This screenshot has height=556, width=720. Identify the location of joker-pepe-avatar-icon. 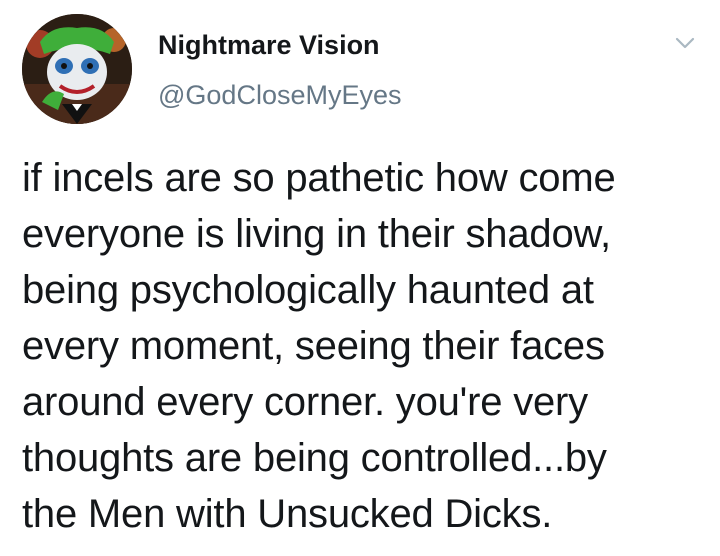
(77, 69).